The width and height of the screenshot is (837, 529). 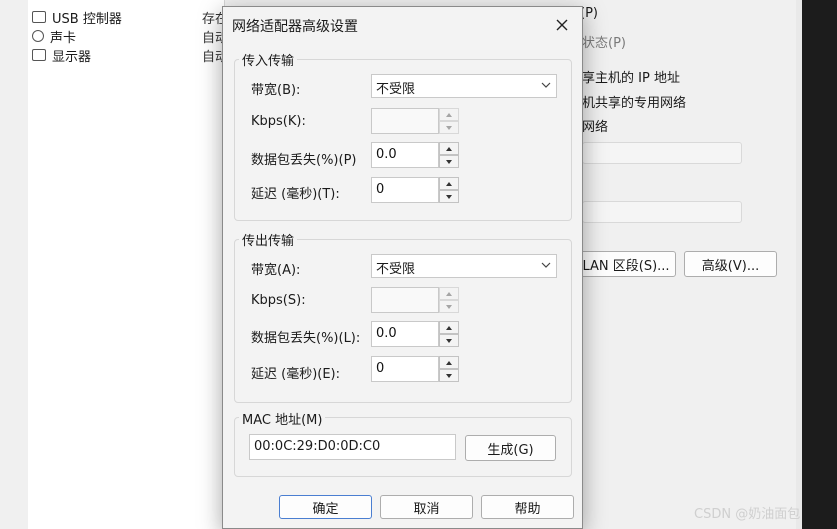 I want to click on device-item-display: 显示器, so click(x=62, y=55).